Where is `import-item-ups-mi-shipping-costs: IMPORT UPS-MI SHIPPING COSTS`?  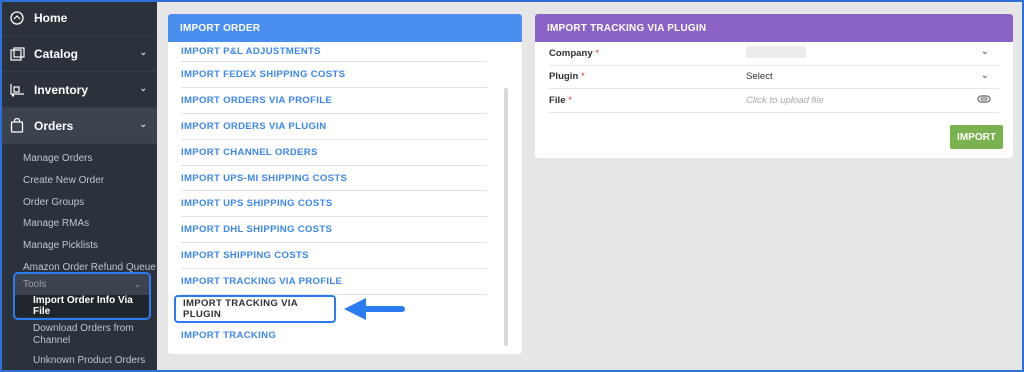
import-item-ups-mi-shipping-costs: IMPORT UPS-MI SHIPPING COSTS is located at coordinates (334, 179).